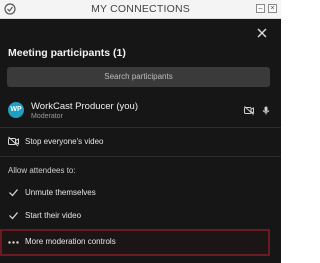 Image resolution: width=320 pixels, height=263 pixels. What do you see at coordinates (135, 242) in the screenshot?
I see `more-moderation-controls-button: More moderation controls` at bounding box center [135, 242].